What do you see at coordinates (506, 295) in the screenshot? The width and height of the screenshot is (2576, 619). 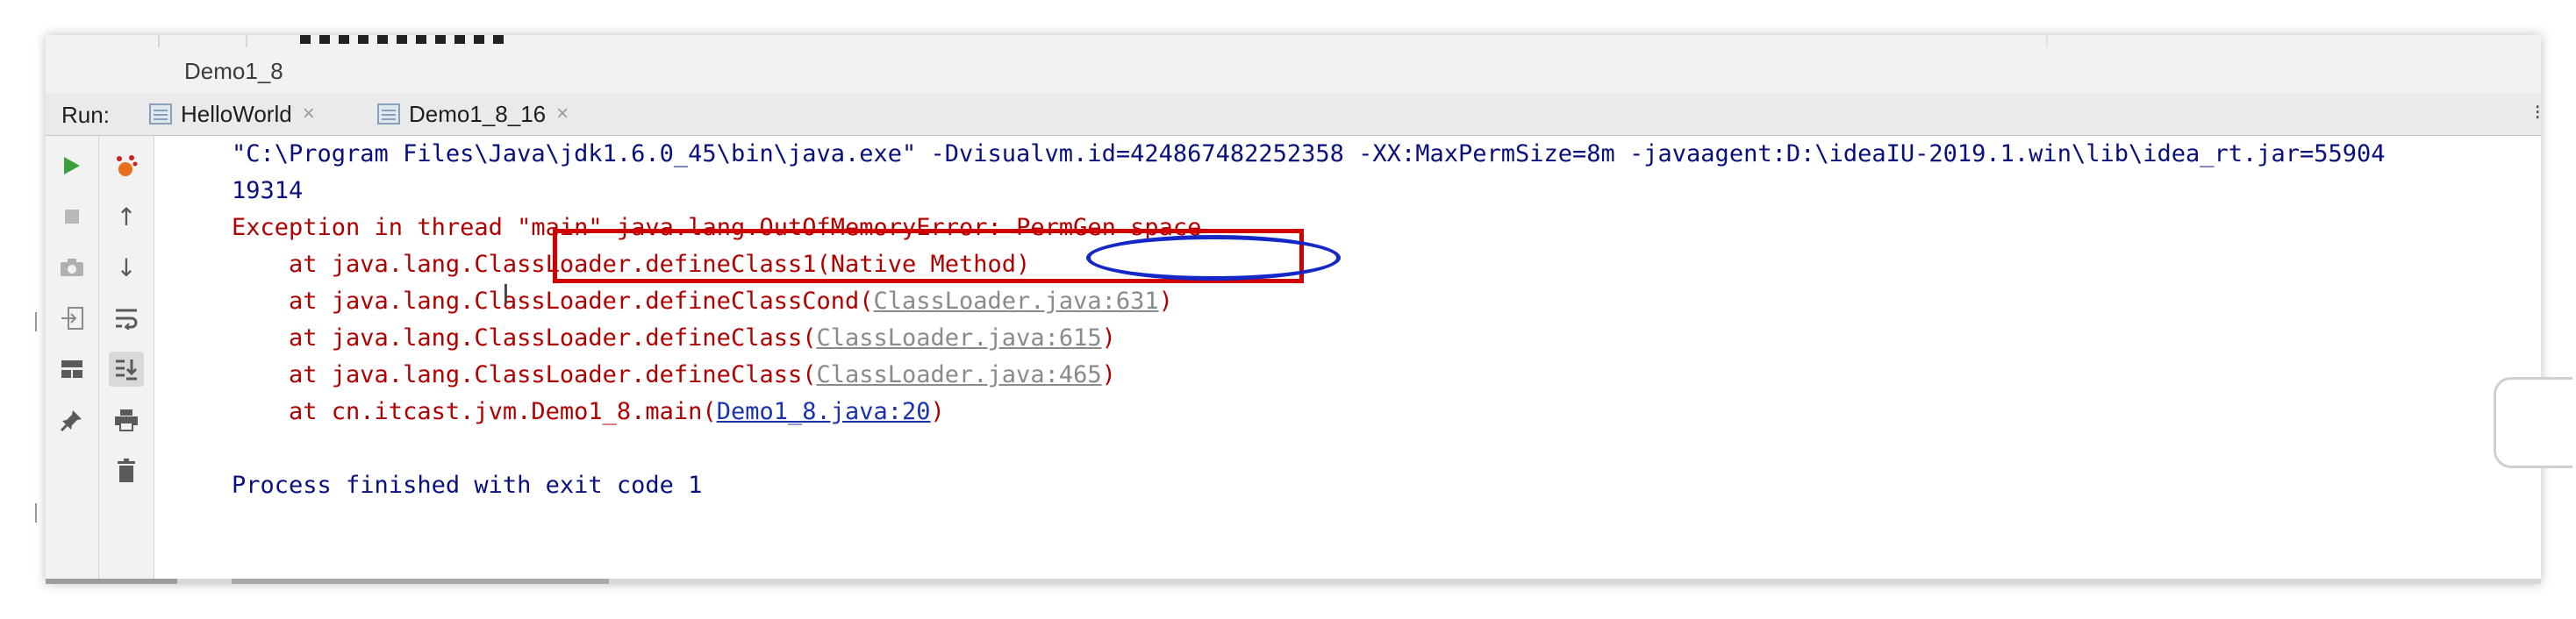 I see `text-cursor-icon: I` at bounding box center [506, 295].